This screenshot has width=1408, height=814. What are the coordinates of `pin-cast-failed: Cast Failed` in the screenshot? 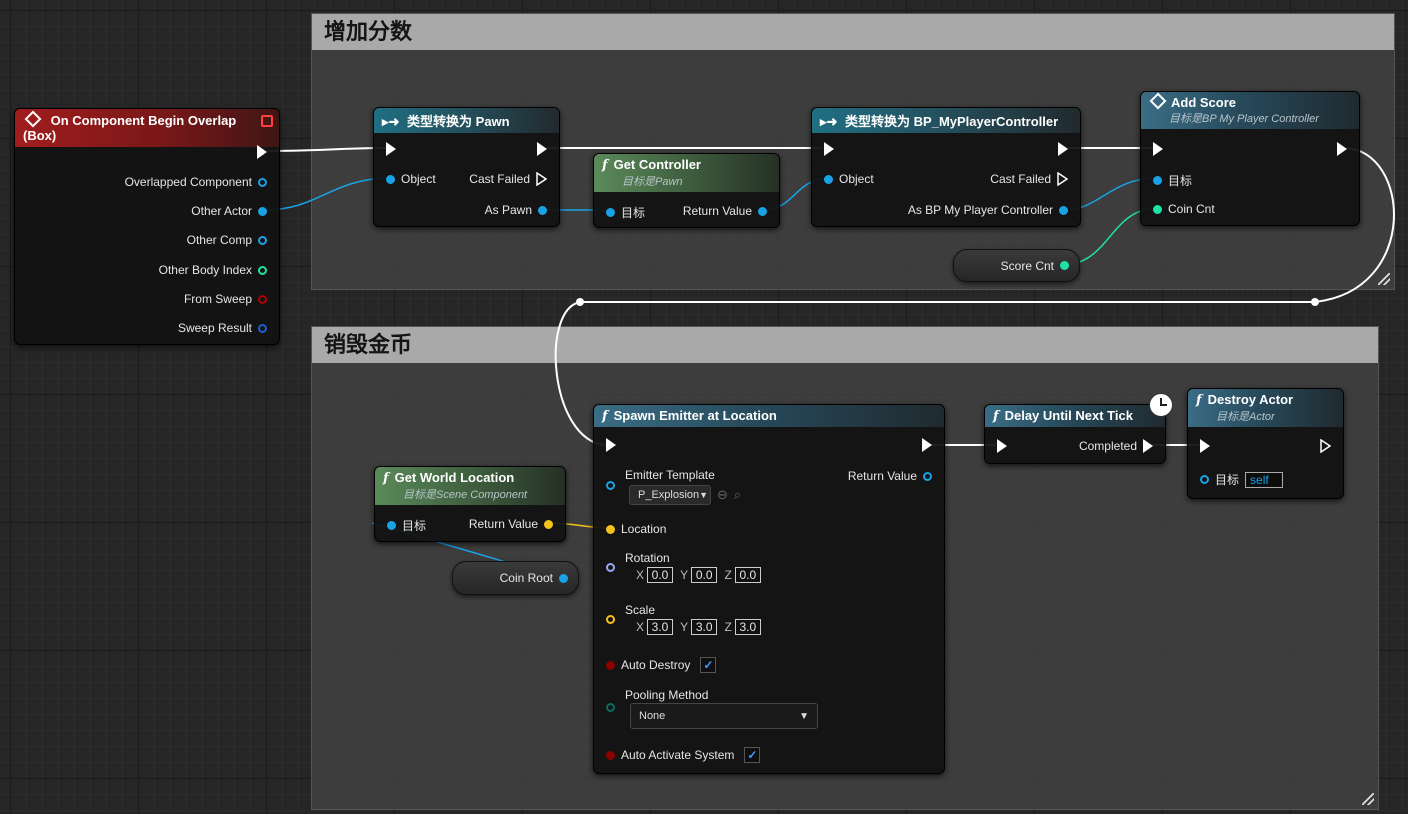 It's located at (1029, 179).